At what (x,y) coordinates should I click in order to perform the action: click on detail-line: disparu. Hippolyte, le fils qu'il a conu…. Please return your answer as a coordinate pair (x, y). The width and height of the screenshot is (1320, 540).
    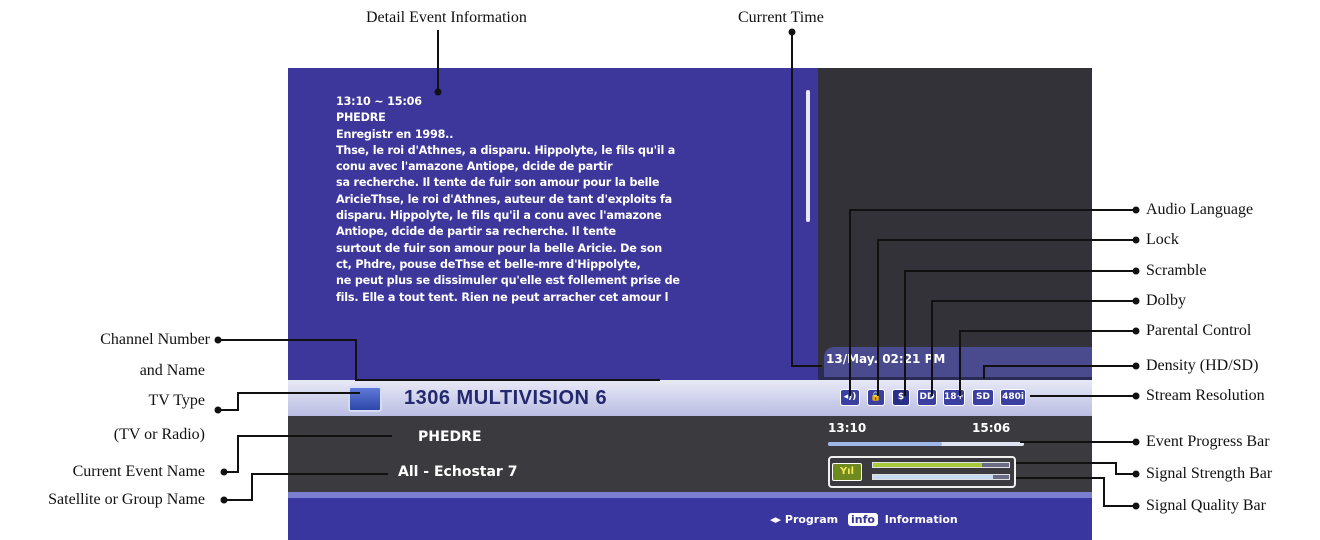
    Looking at the image, I should click on (499, 216).